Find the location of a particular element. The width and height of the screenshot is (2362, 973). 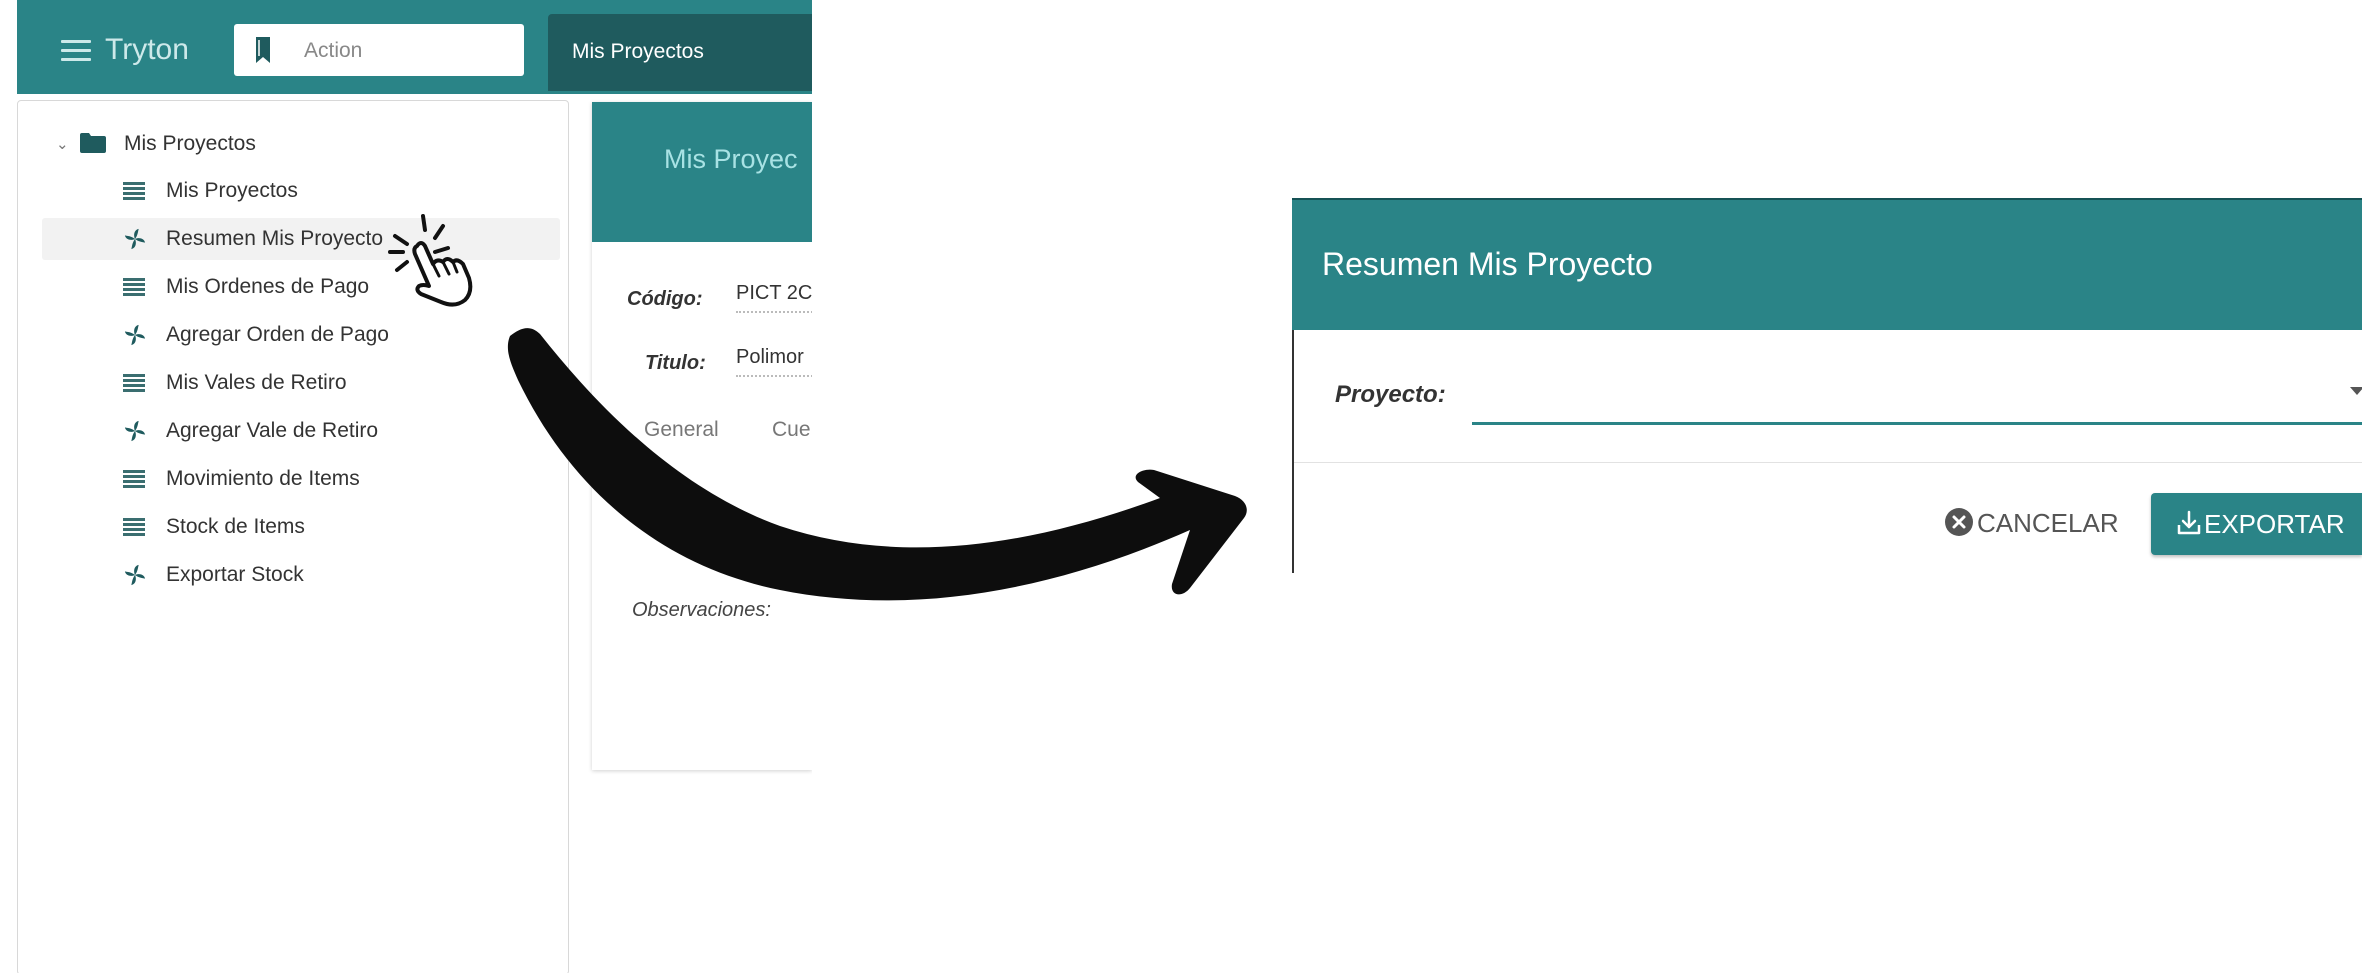

sidebar-item-label: Resumen Mis Proyecto is located at coordinates (275, 238).